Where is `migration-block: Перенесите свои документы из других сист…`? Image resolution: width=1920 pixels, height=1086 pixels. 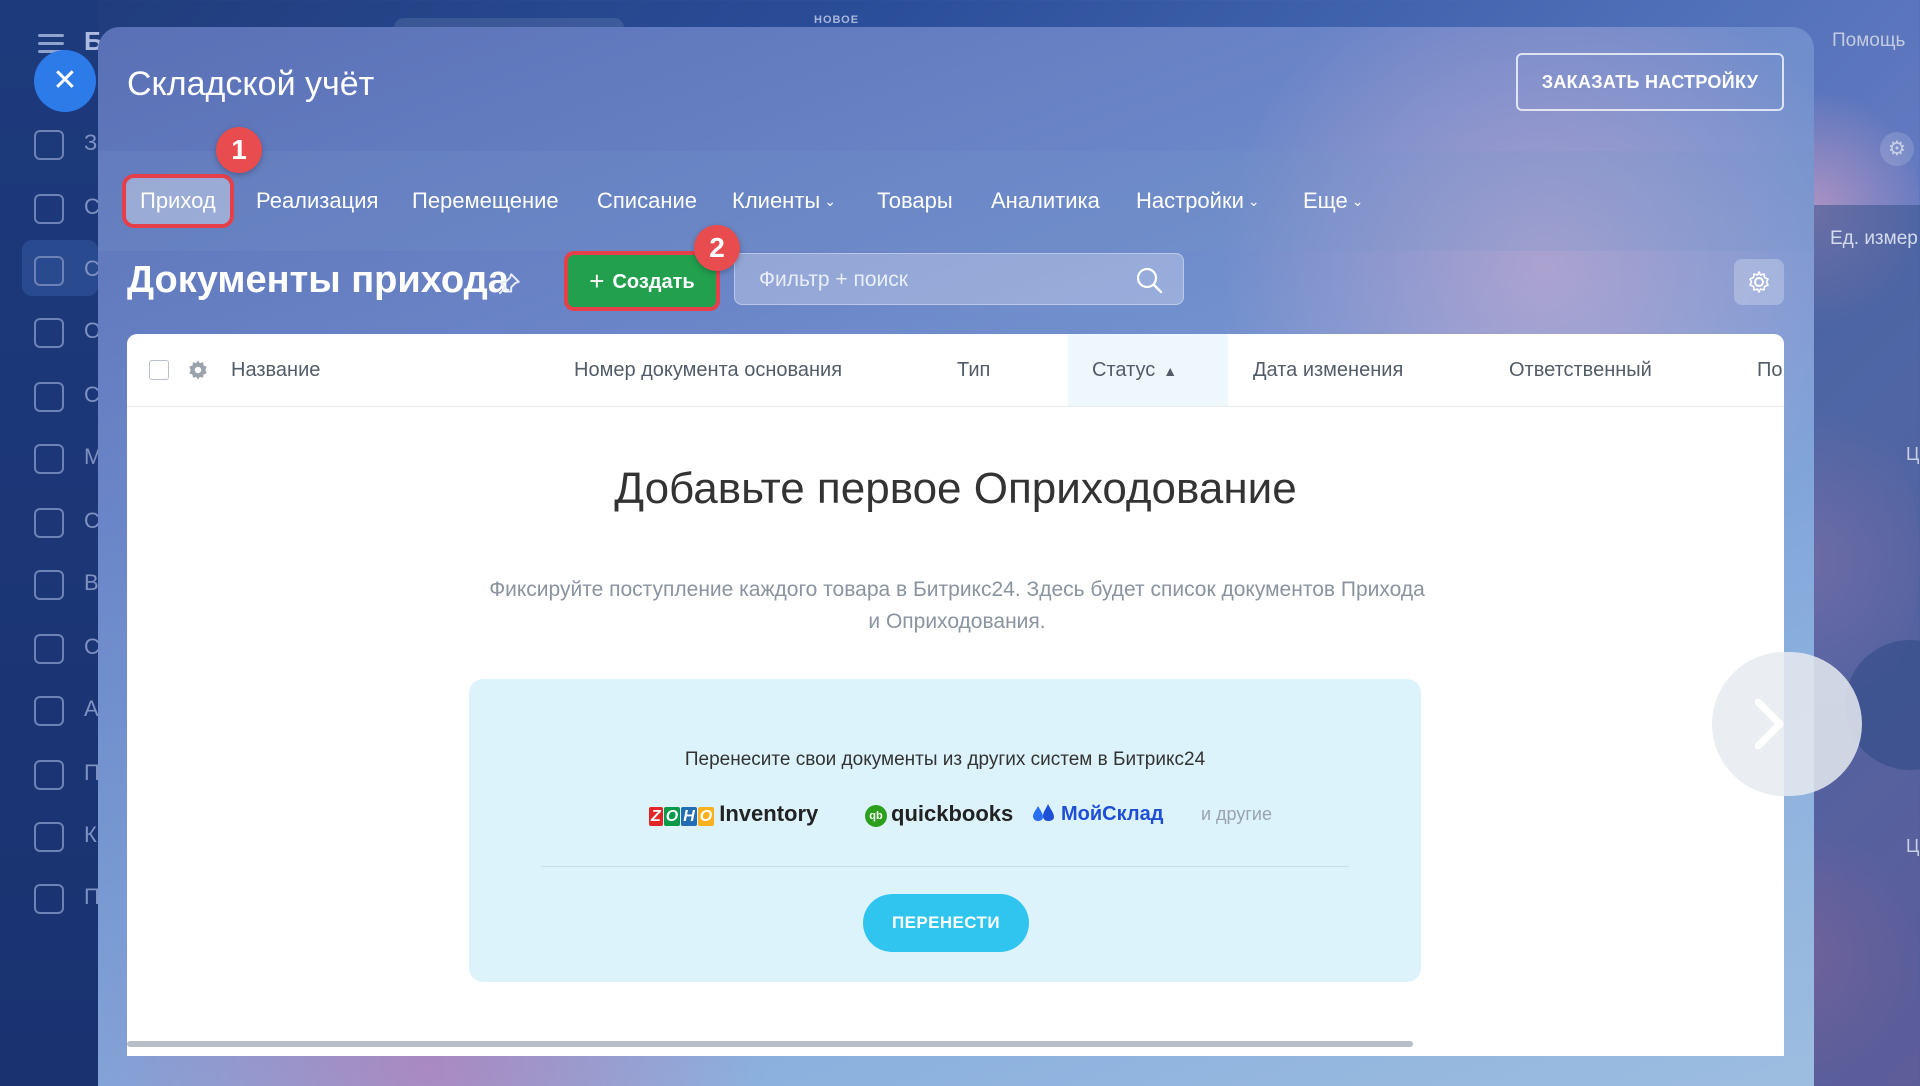 migration-block: Перенесите свои документы из других сист… is located at coordinates (945, 830).